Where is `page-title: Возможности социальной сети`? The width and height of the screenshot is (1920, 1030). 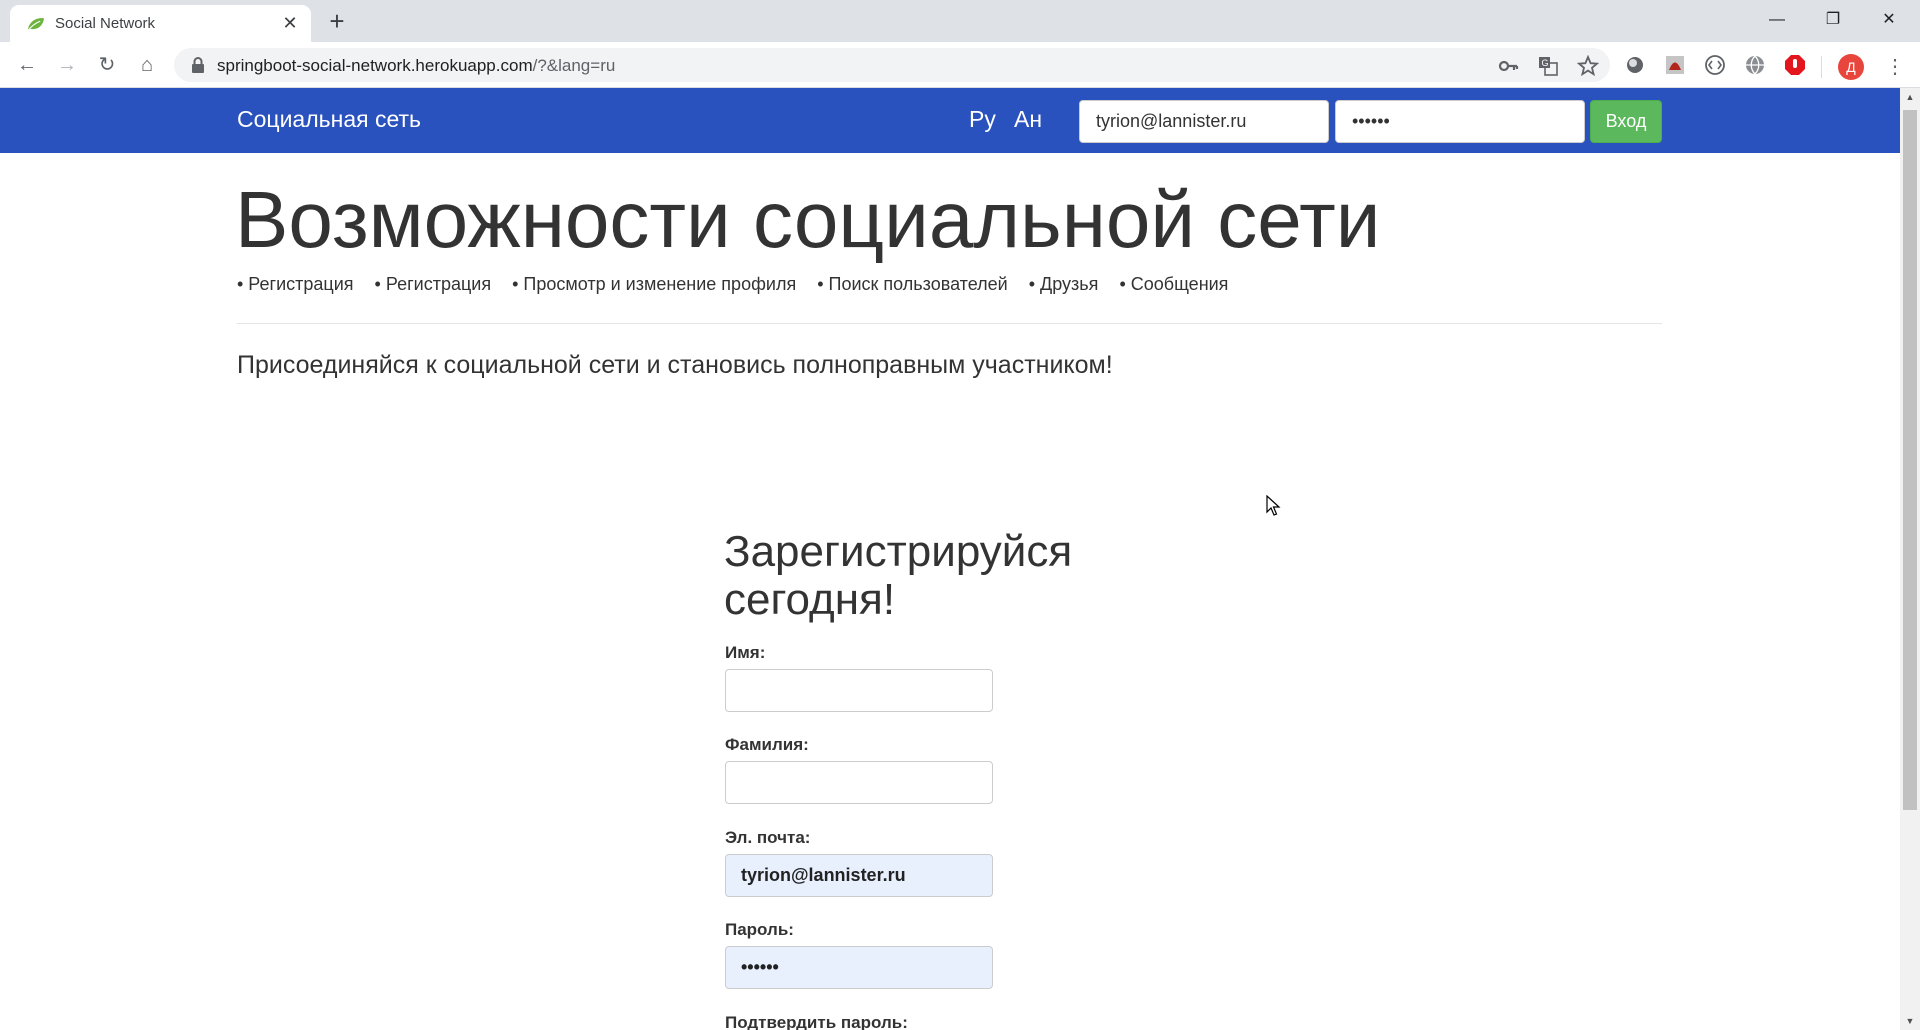 page-title: Возможности социальной сети is located at coordinates (808, 219).